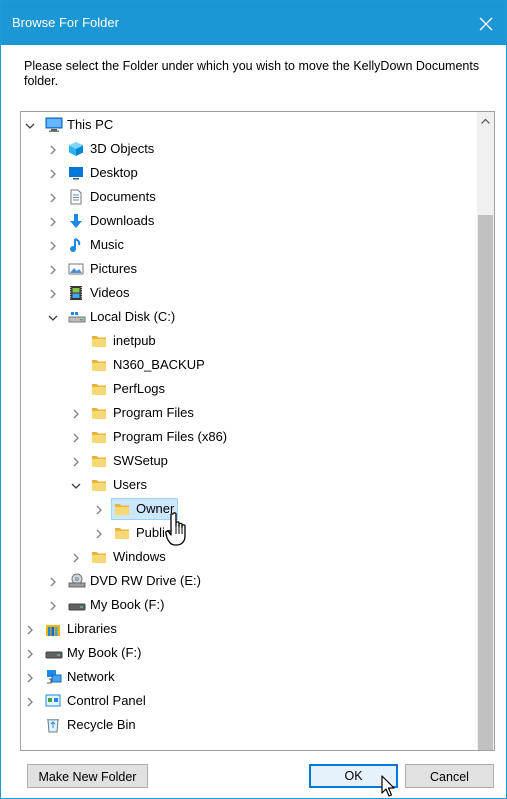  What do you see at coordinates (246, 533) in the screenshot?
I see `tree-item-public: Public` at bounding box center [246, 533].